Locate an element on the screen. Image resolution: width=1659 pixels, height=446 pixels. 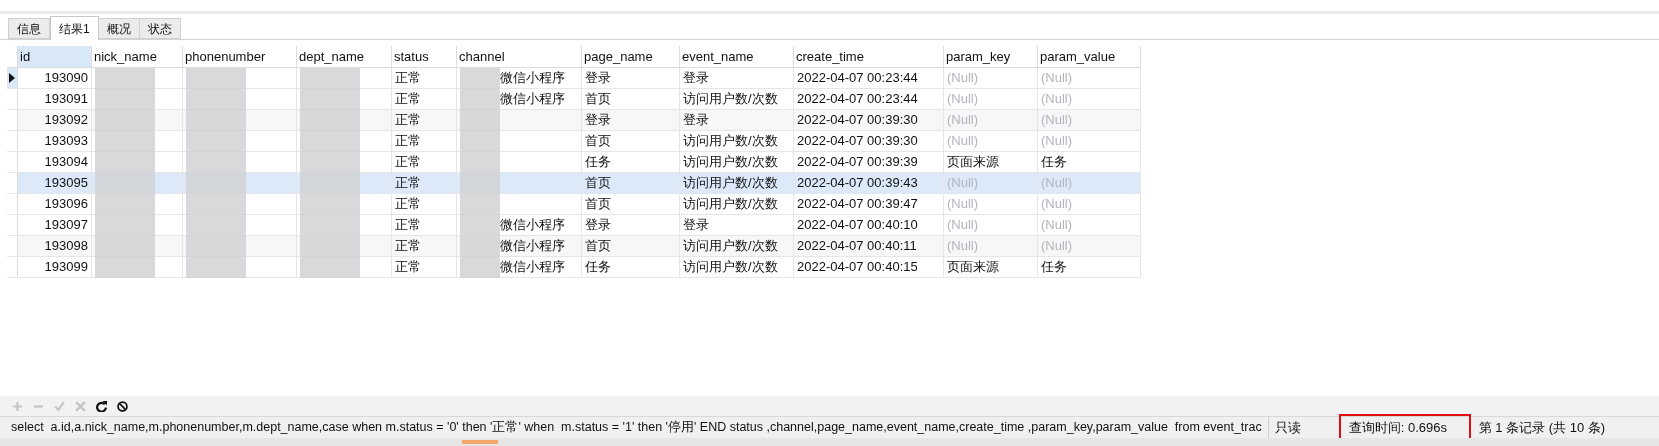
refresh-icon is located at coordinates (101, 406).